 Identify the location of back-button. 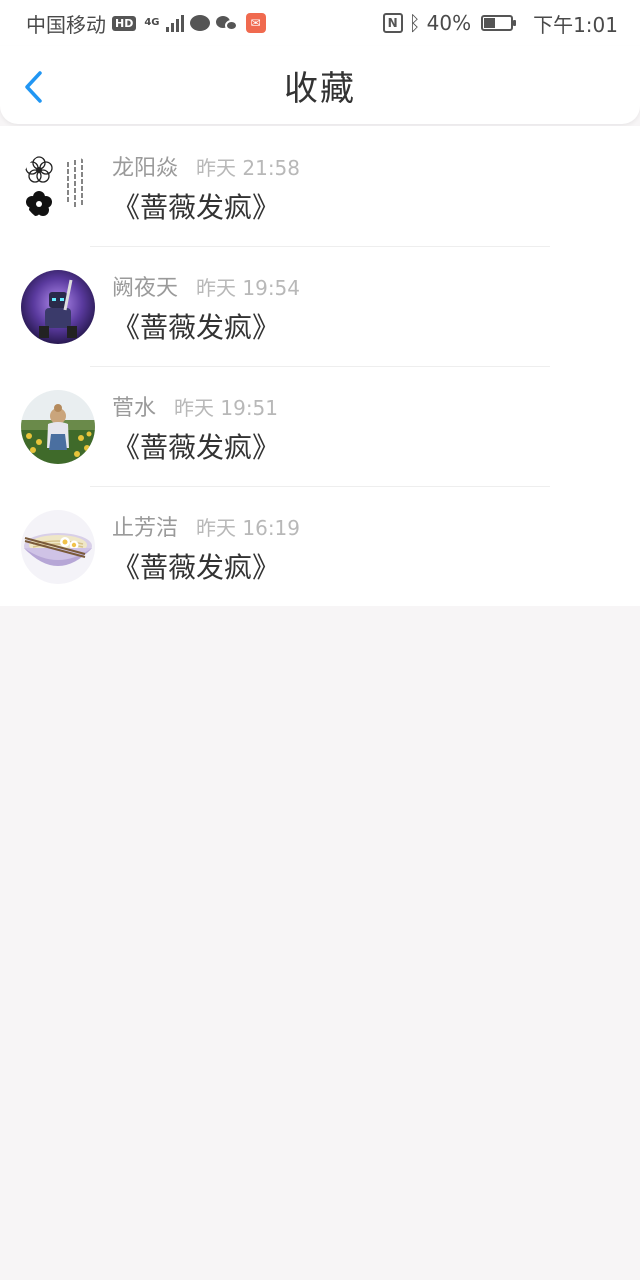
(34, 87).